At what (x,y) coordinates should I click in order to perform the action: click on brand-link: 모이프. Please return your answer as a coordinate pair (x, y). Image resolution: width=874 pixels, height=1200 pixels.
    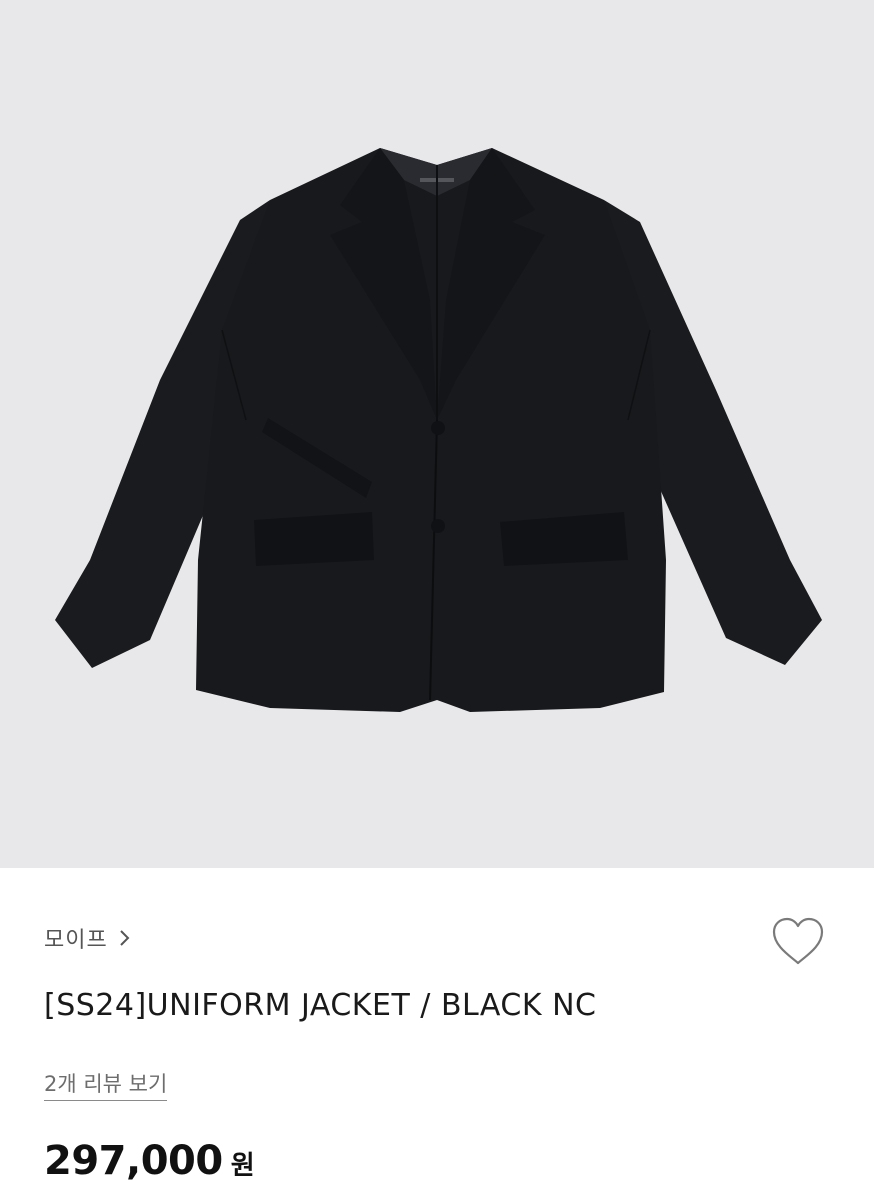
    Looking at the image, I should click on (88, 938).